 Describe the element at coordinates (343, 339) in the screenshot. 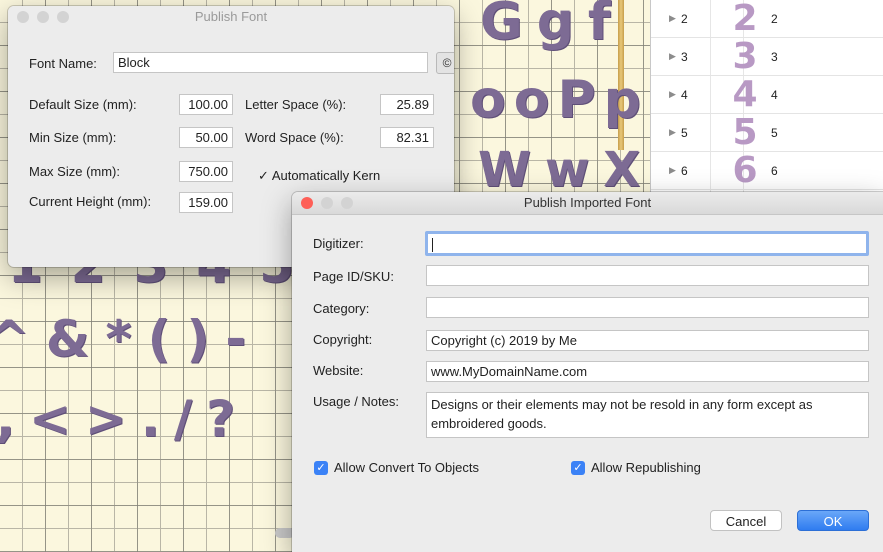

I see `copyright-label: Copyright:` at that location.